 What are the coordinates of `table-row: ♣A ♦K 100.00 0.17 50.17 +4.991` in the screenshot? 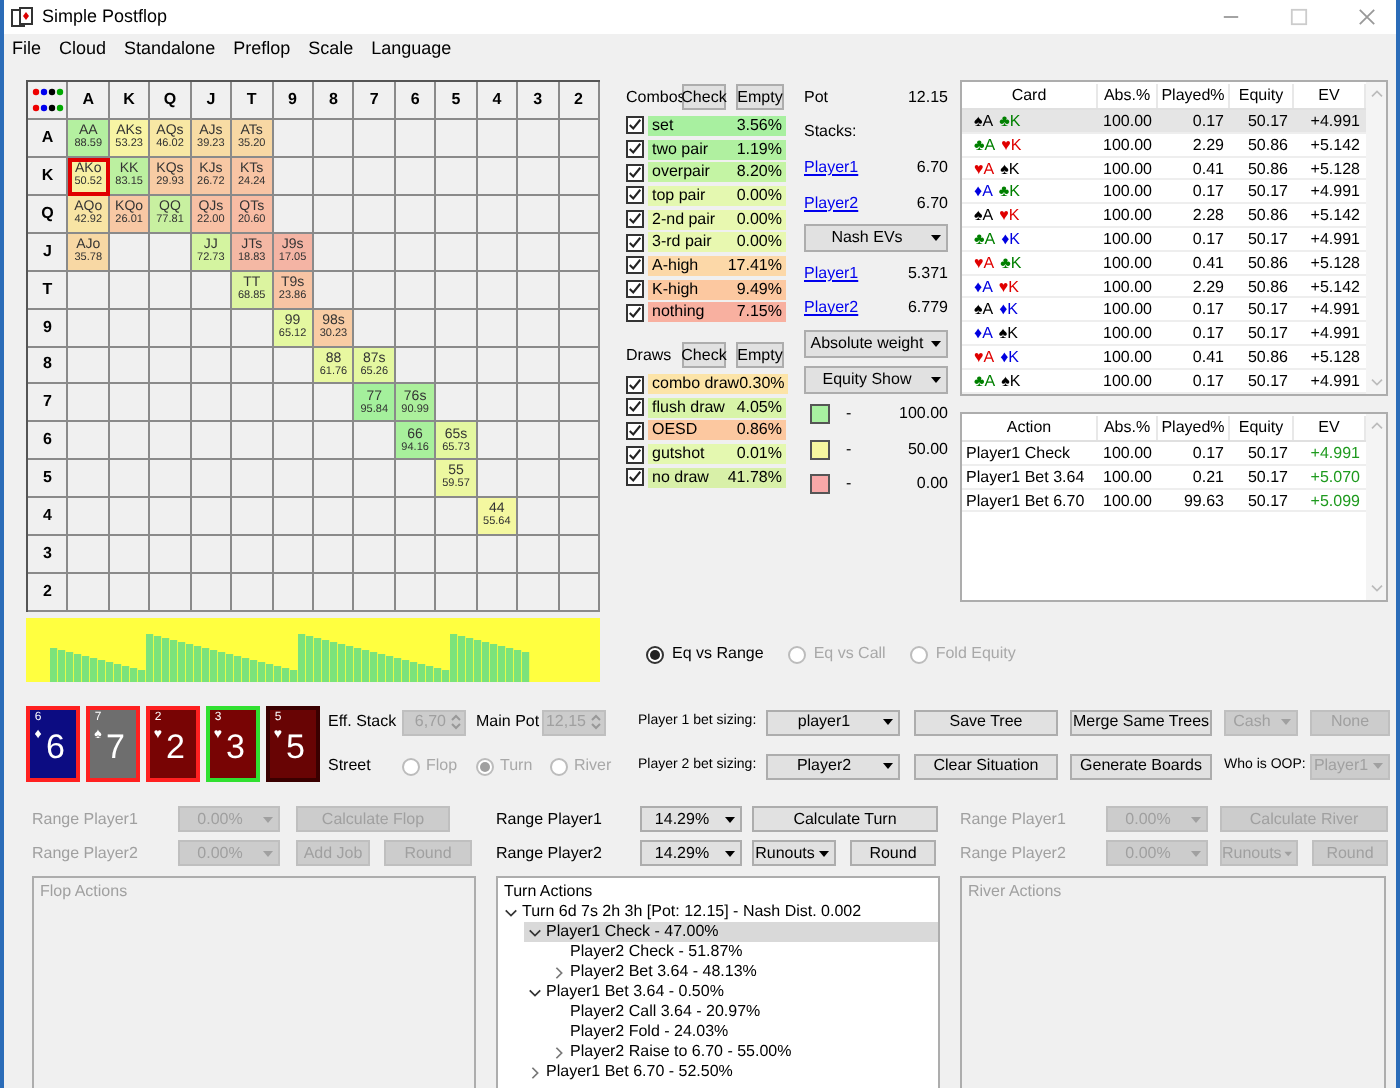 It's located at (1164, 239).